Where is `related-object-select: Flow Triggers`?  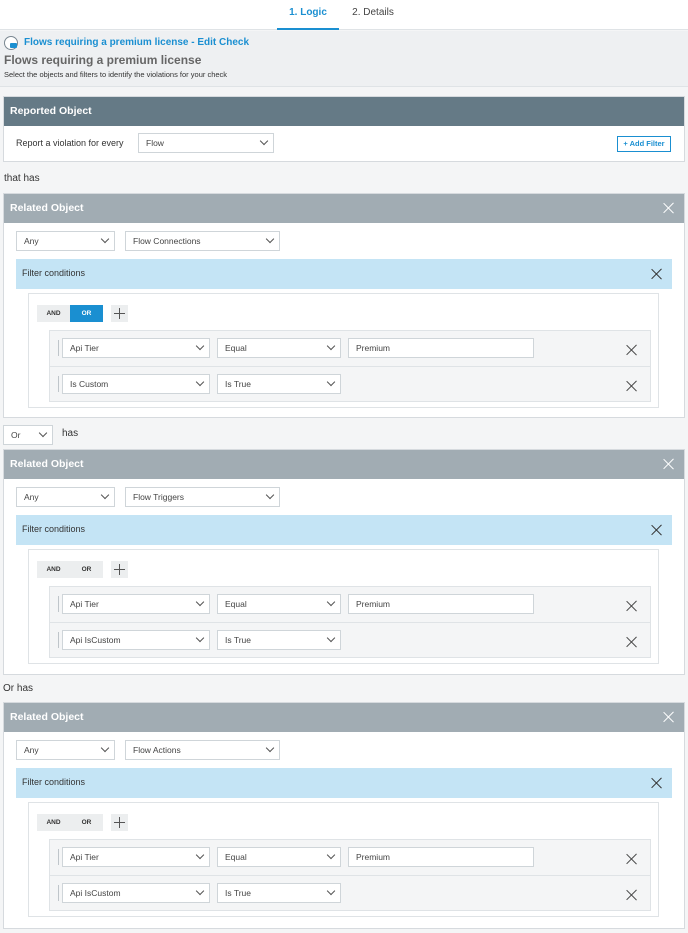 related-object-select: Flow Triggers is located at coordinates (202, 497).